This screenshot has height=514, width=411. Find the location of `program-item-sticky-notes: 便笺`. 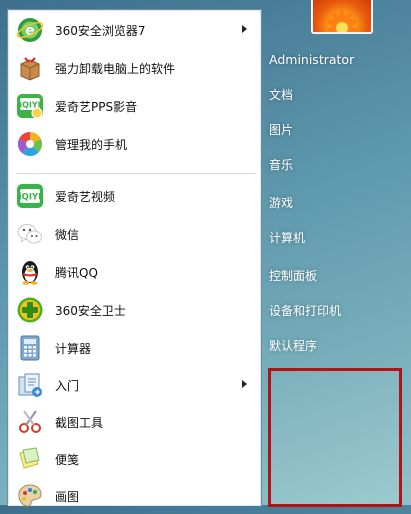

program-item-sticky-notes: 便笺 is located at coordinates (134, 459).